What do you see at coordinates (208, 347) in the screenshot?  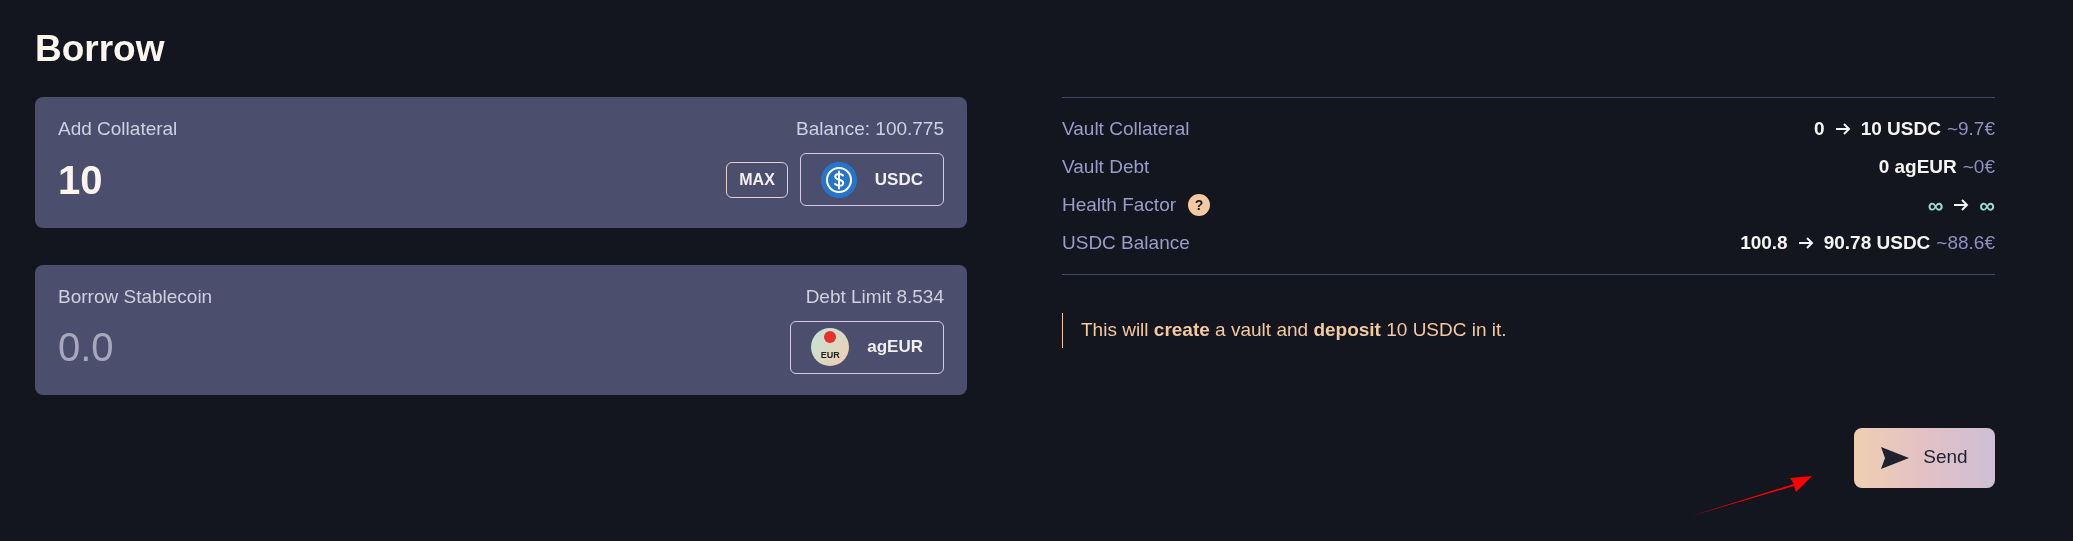 I see `amount-field: 0.0` at bounding box center [208, 347].